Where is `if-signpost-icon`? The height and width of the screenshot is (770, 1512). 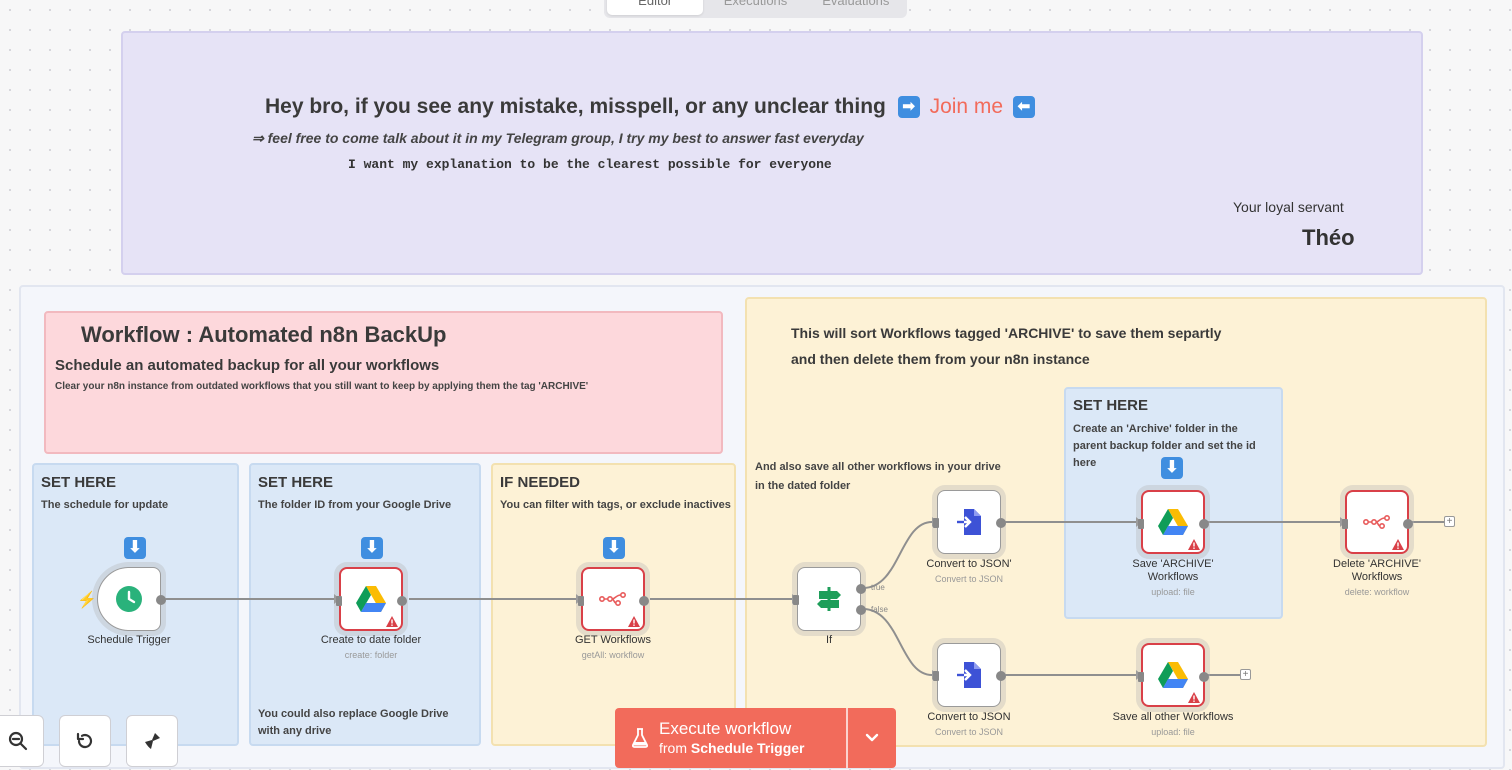
if-signpost-icon is located at coordinates (829, 599).